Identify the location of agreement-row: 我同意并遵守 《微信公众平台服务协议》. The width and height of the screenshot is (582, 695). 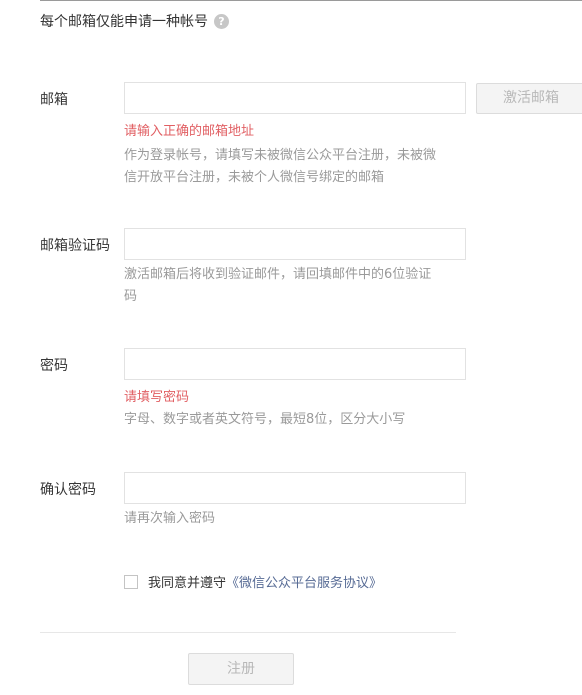
(253, 581).